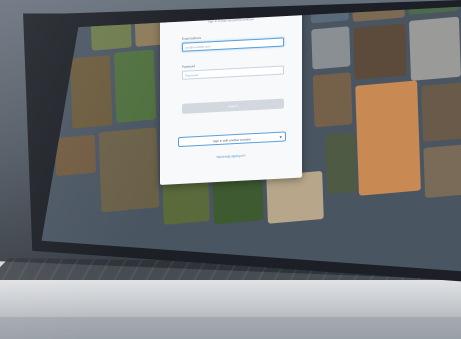 Image resolution: width=461 pixels, height=339 pixels. Describe the element at coordinates (231, 156) in the screenshot. I see `help-link: Need help signing in?` at that location.